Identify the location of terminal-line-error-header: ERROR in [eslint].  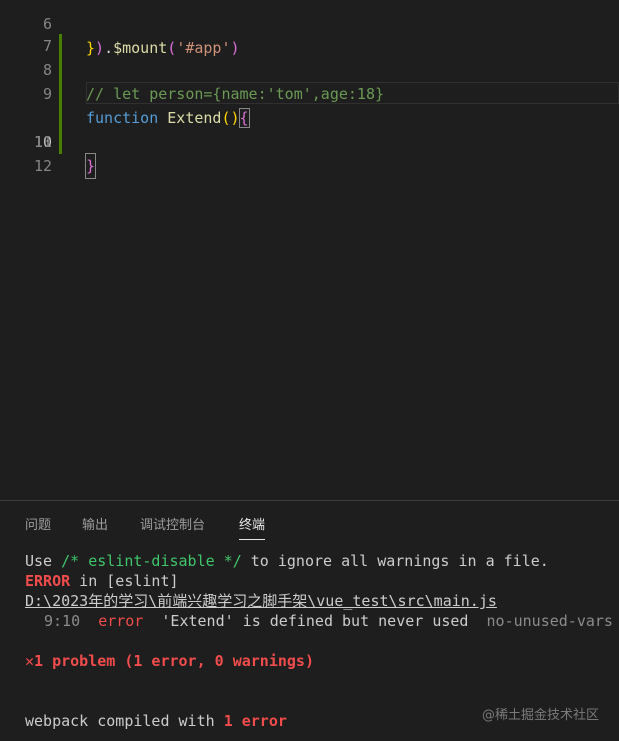
(102, 581).